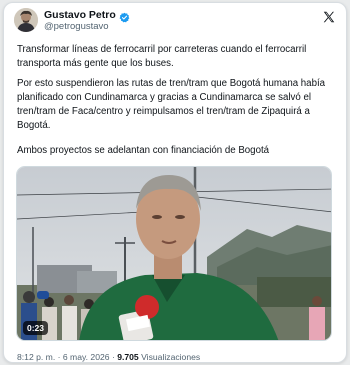  Describe the element at coordinates (36, 357) in the screenshot. I see `post-time: 8:12 p. m.` at that location.